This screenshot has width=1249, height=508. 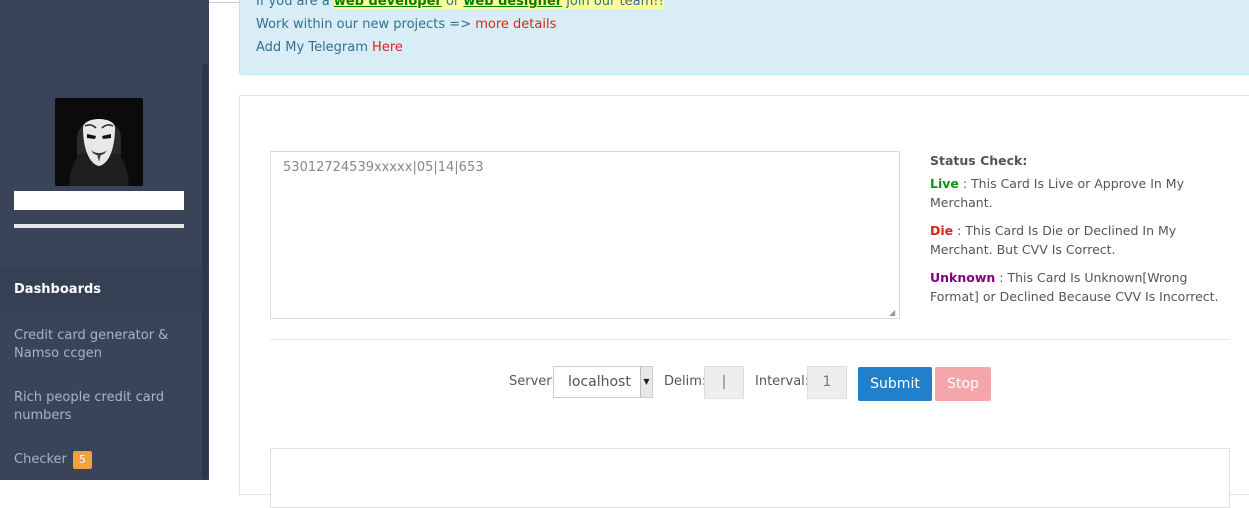 What do you see at coordinates (452, 4) in the screenshot?
I see `alert-line1-mid: or` at bounding box center [452, 4].